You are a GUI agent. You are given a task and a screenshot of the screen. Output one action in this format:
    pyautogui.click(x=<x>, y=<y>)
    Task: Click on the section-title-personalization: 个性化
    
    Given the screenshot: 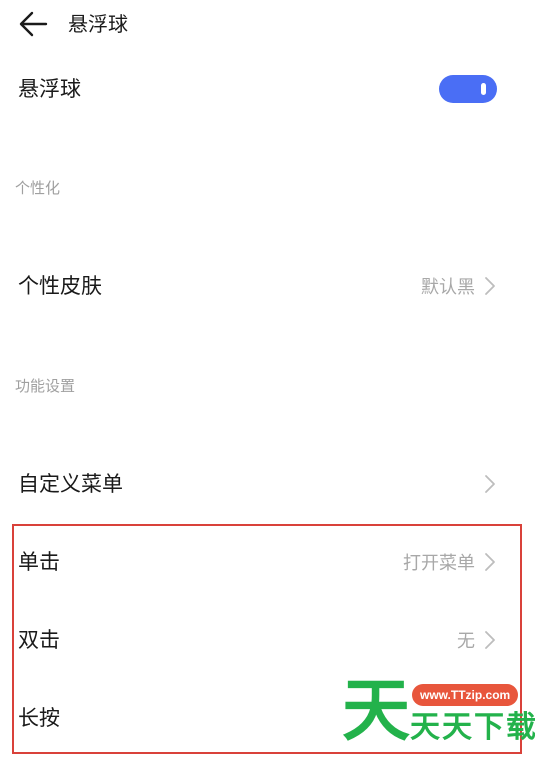 What is the action you would take?
    pyautogui.click(x=38, y=188)
    